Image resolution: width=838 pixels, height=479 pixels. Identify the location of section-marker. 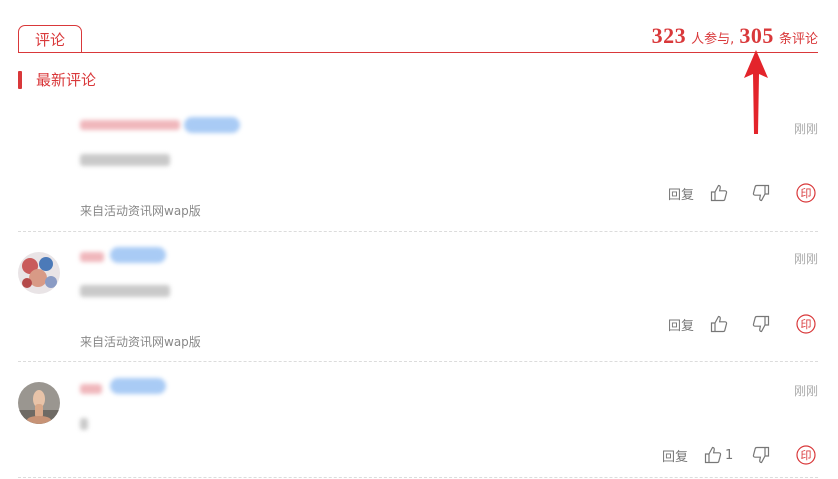
(20, 80).